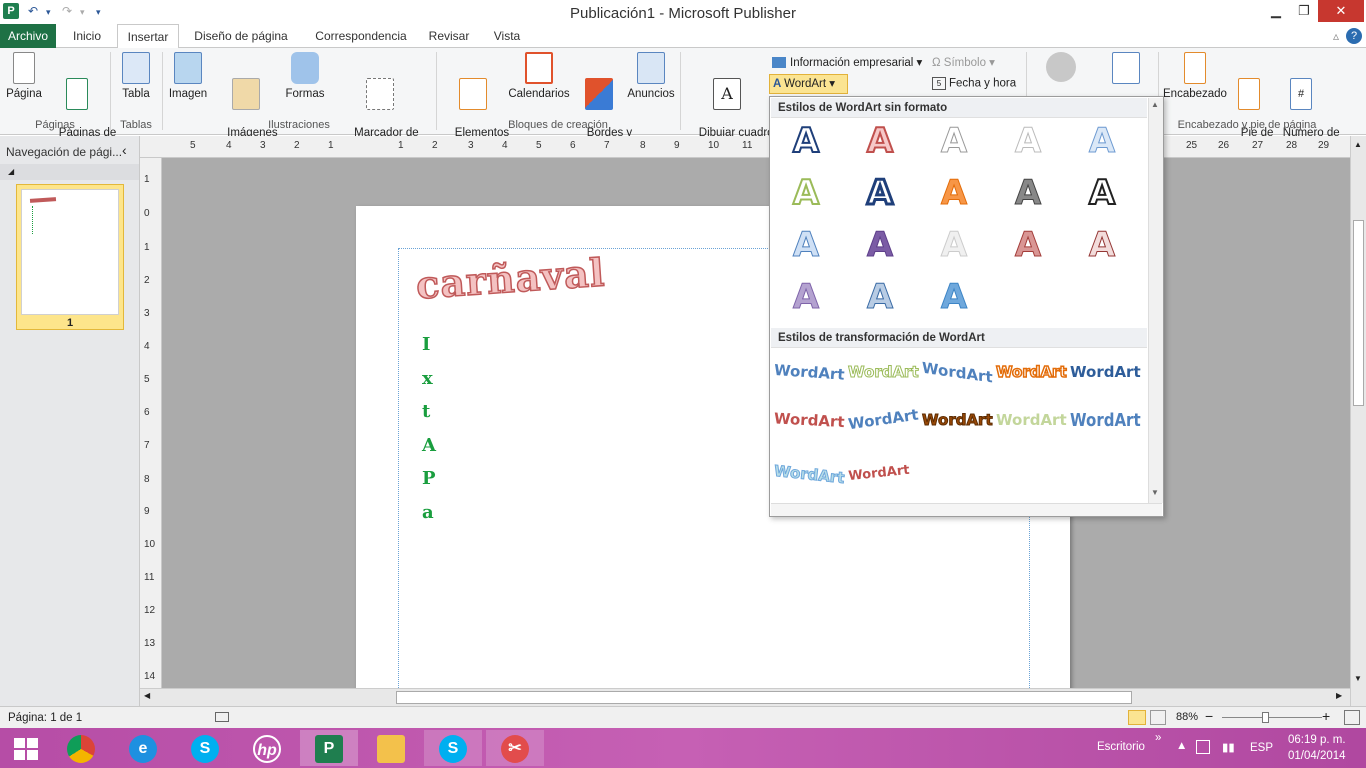  I want to click on marcador-button, so click(1126, 70).